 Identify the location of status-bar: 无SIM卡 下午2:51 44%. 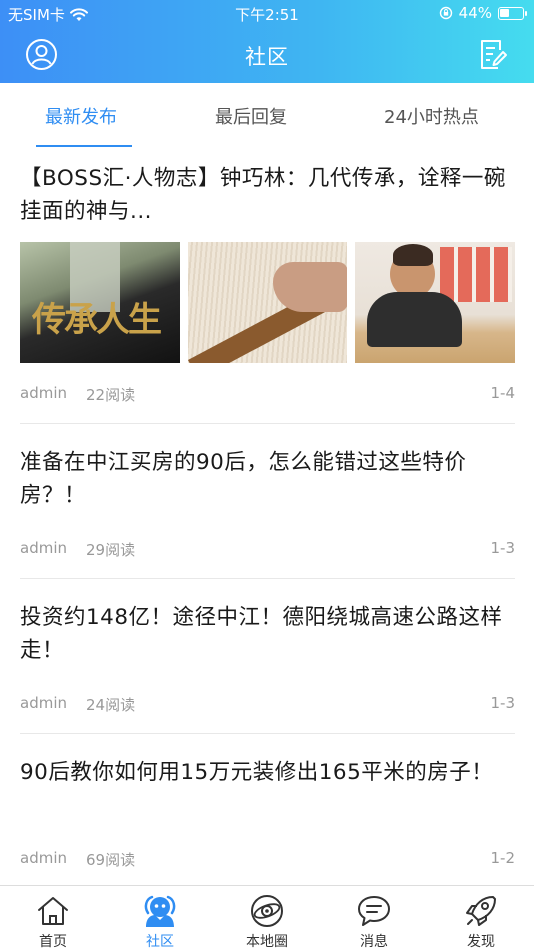
(267, 14).